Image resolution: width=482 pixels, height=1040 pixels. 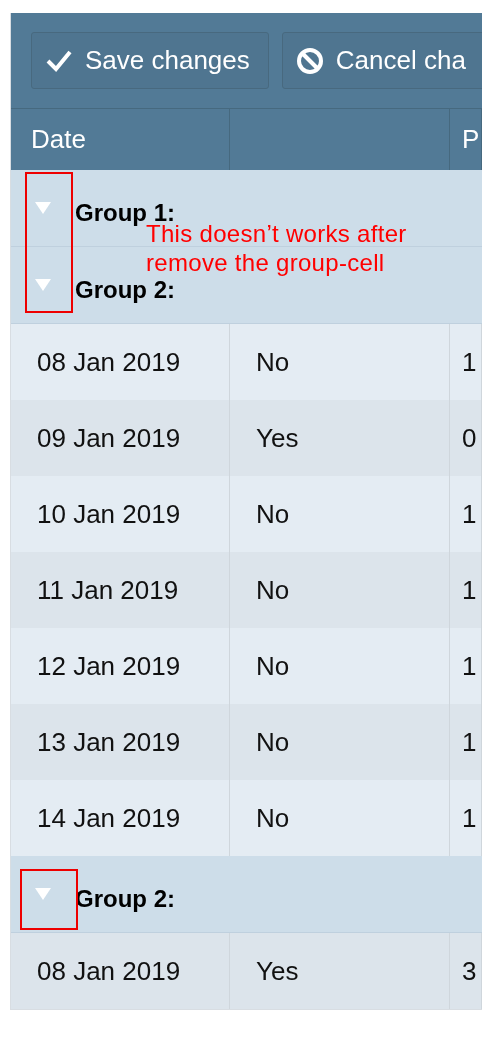 I want to click on save-button: Save changes, so click(x=150, y=60).